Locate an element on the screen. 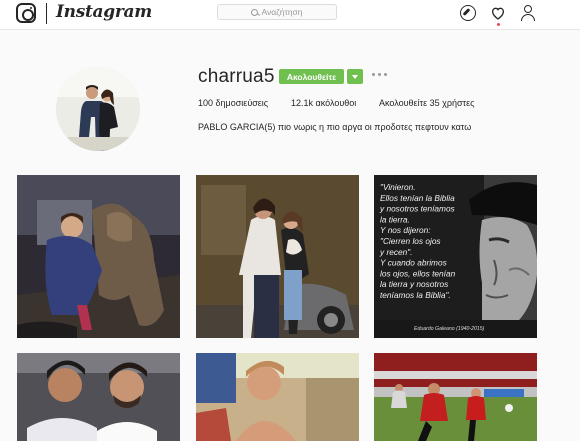 The image size is (580, 441). search-placeholder: Αναζήτηση is located at coordinates (282, 12).